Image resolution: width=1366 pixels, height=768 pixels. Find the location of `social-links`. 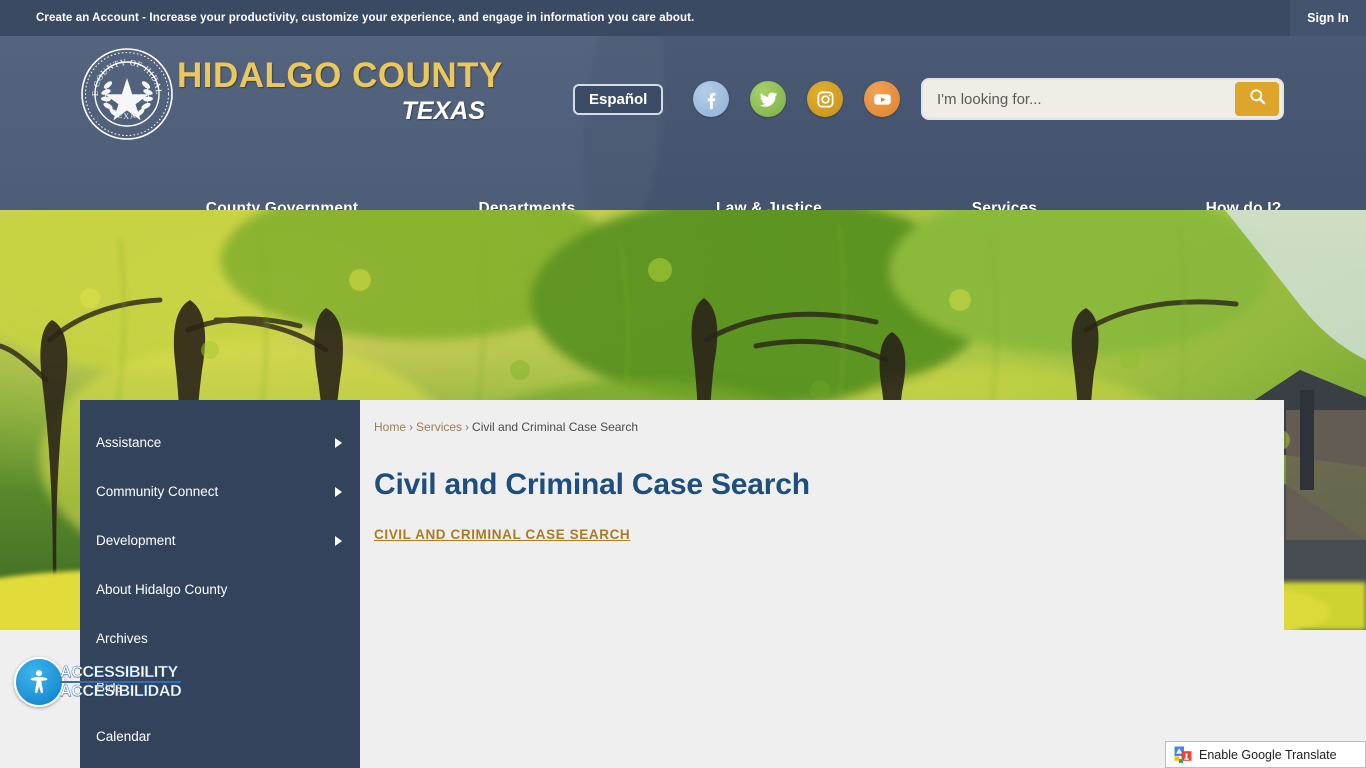

social-links is located at coordinates (796, 99).